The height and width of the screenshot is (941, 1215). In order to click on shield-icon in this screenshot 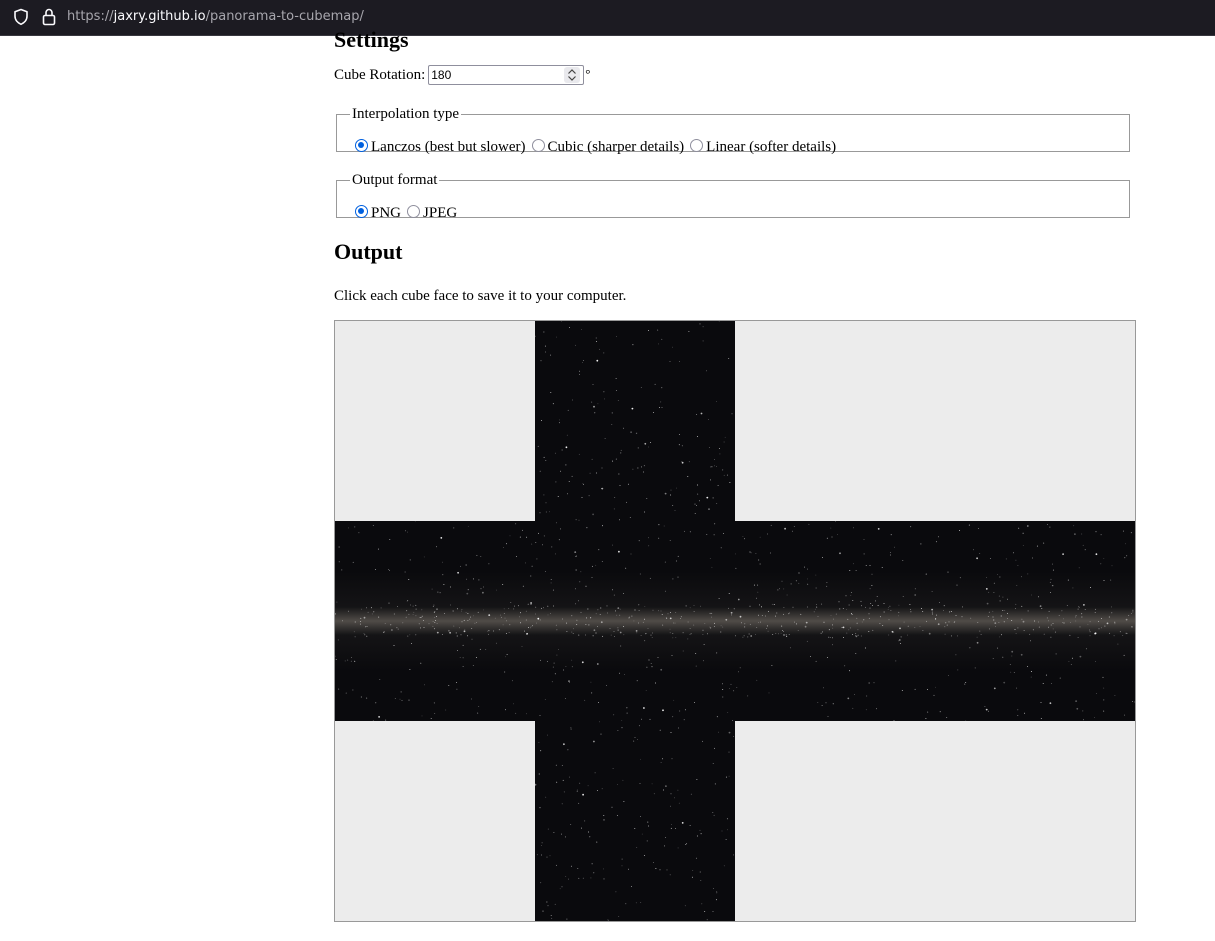, I will do `click(21, 17)`.